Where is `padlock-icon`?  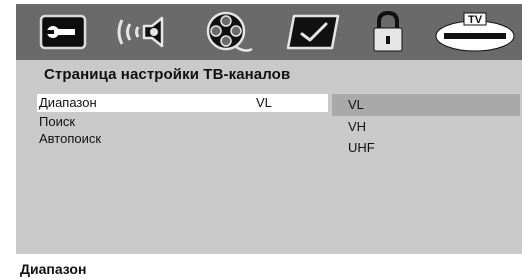 padlock-icon is located at coordinates (388, 31).